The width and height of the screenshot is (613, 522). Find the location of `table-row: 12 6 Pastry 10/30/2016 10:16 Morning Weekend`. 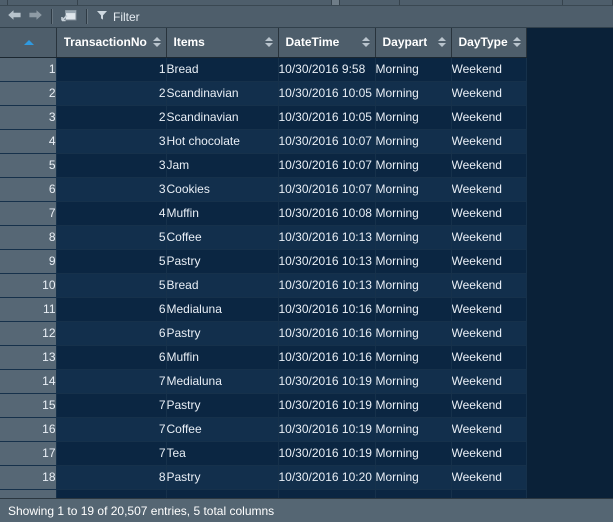

table-row: 12 6 Pastry 10/30/2016 10:16 Morning Weekend is located at coordinates (263, 333).